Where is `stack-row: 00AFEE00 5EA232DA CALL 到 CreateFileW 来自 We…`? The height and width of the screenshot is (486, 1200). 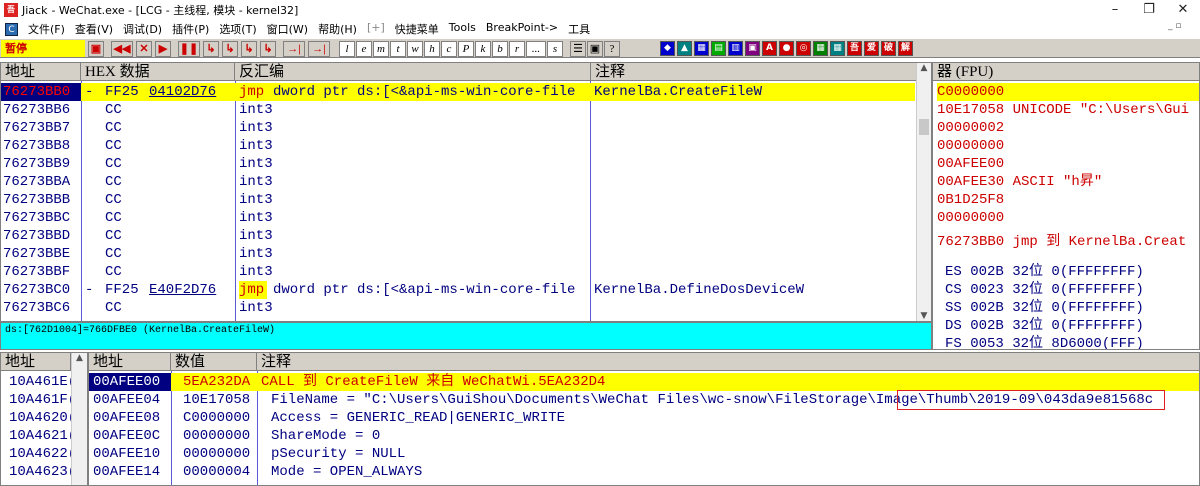
stack-row: 00AFEE00 5EA232DA CALL 到 CreateFileW 来自 We… is located at coordinates (644, 382).